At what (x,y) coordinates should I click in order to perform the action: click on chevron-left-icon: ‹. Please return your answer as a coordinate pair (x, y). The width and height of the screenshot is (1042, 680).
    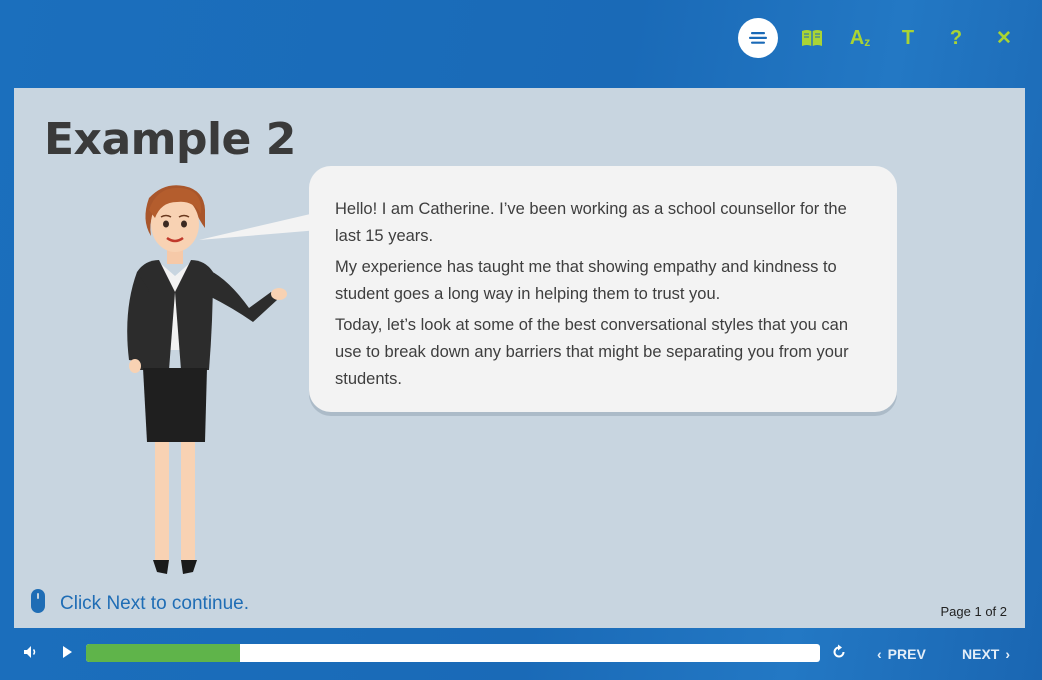
    Looking at the image, I should click on (879, 654).